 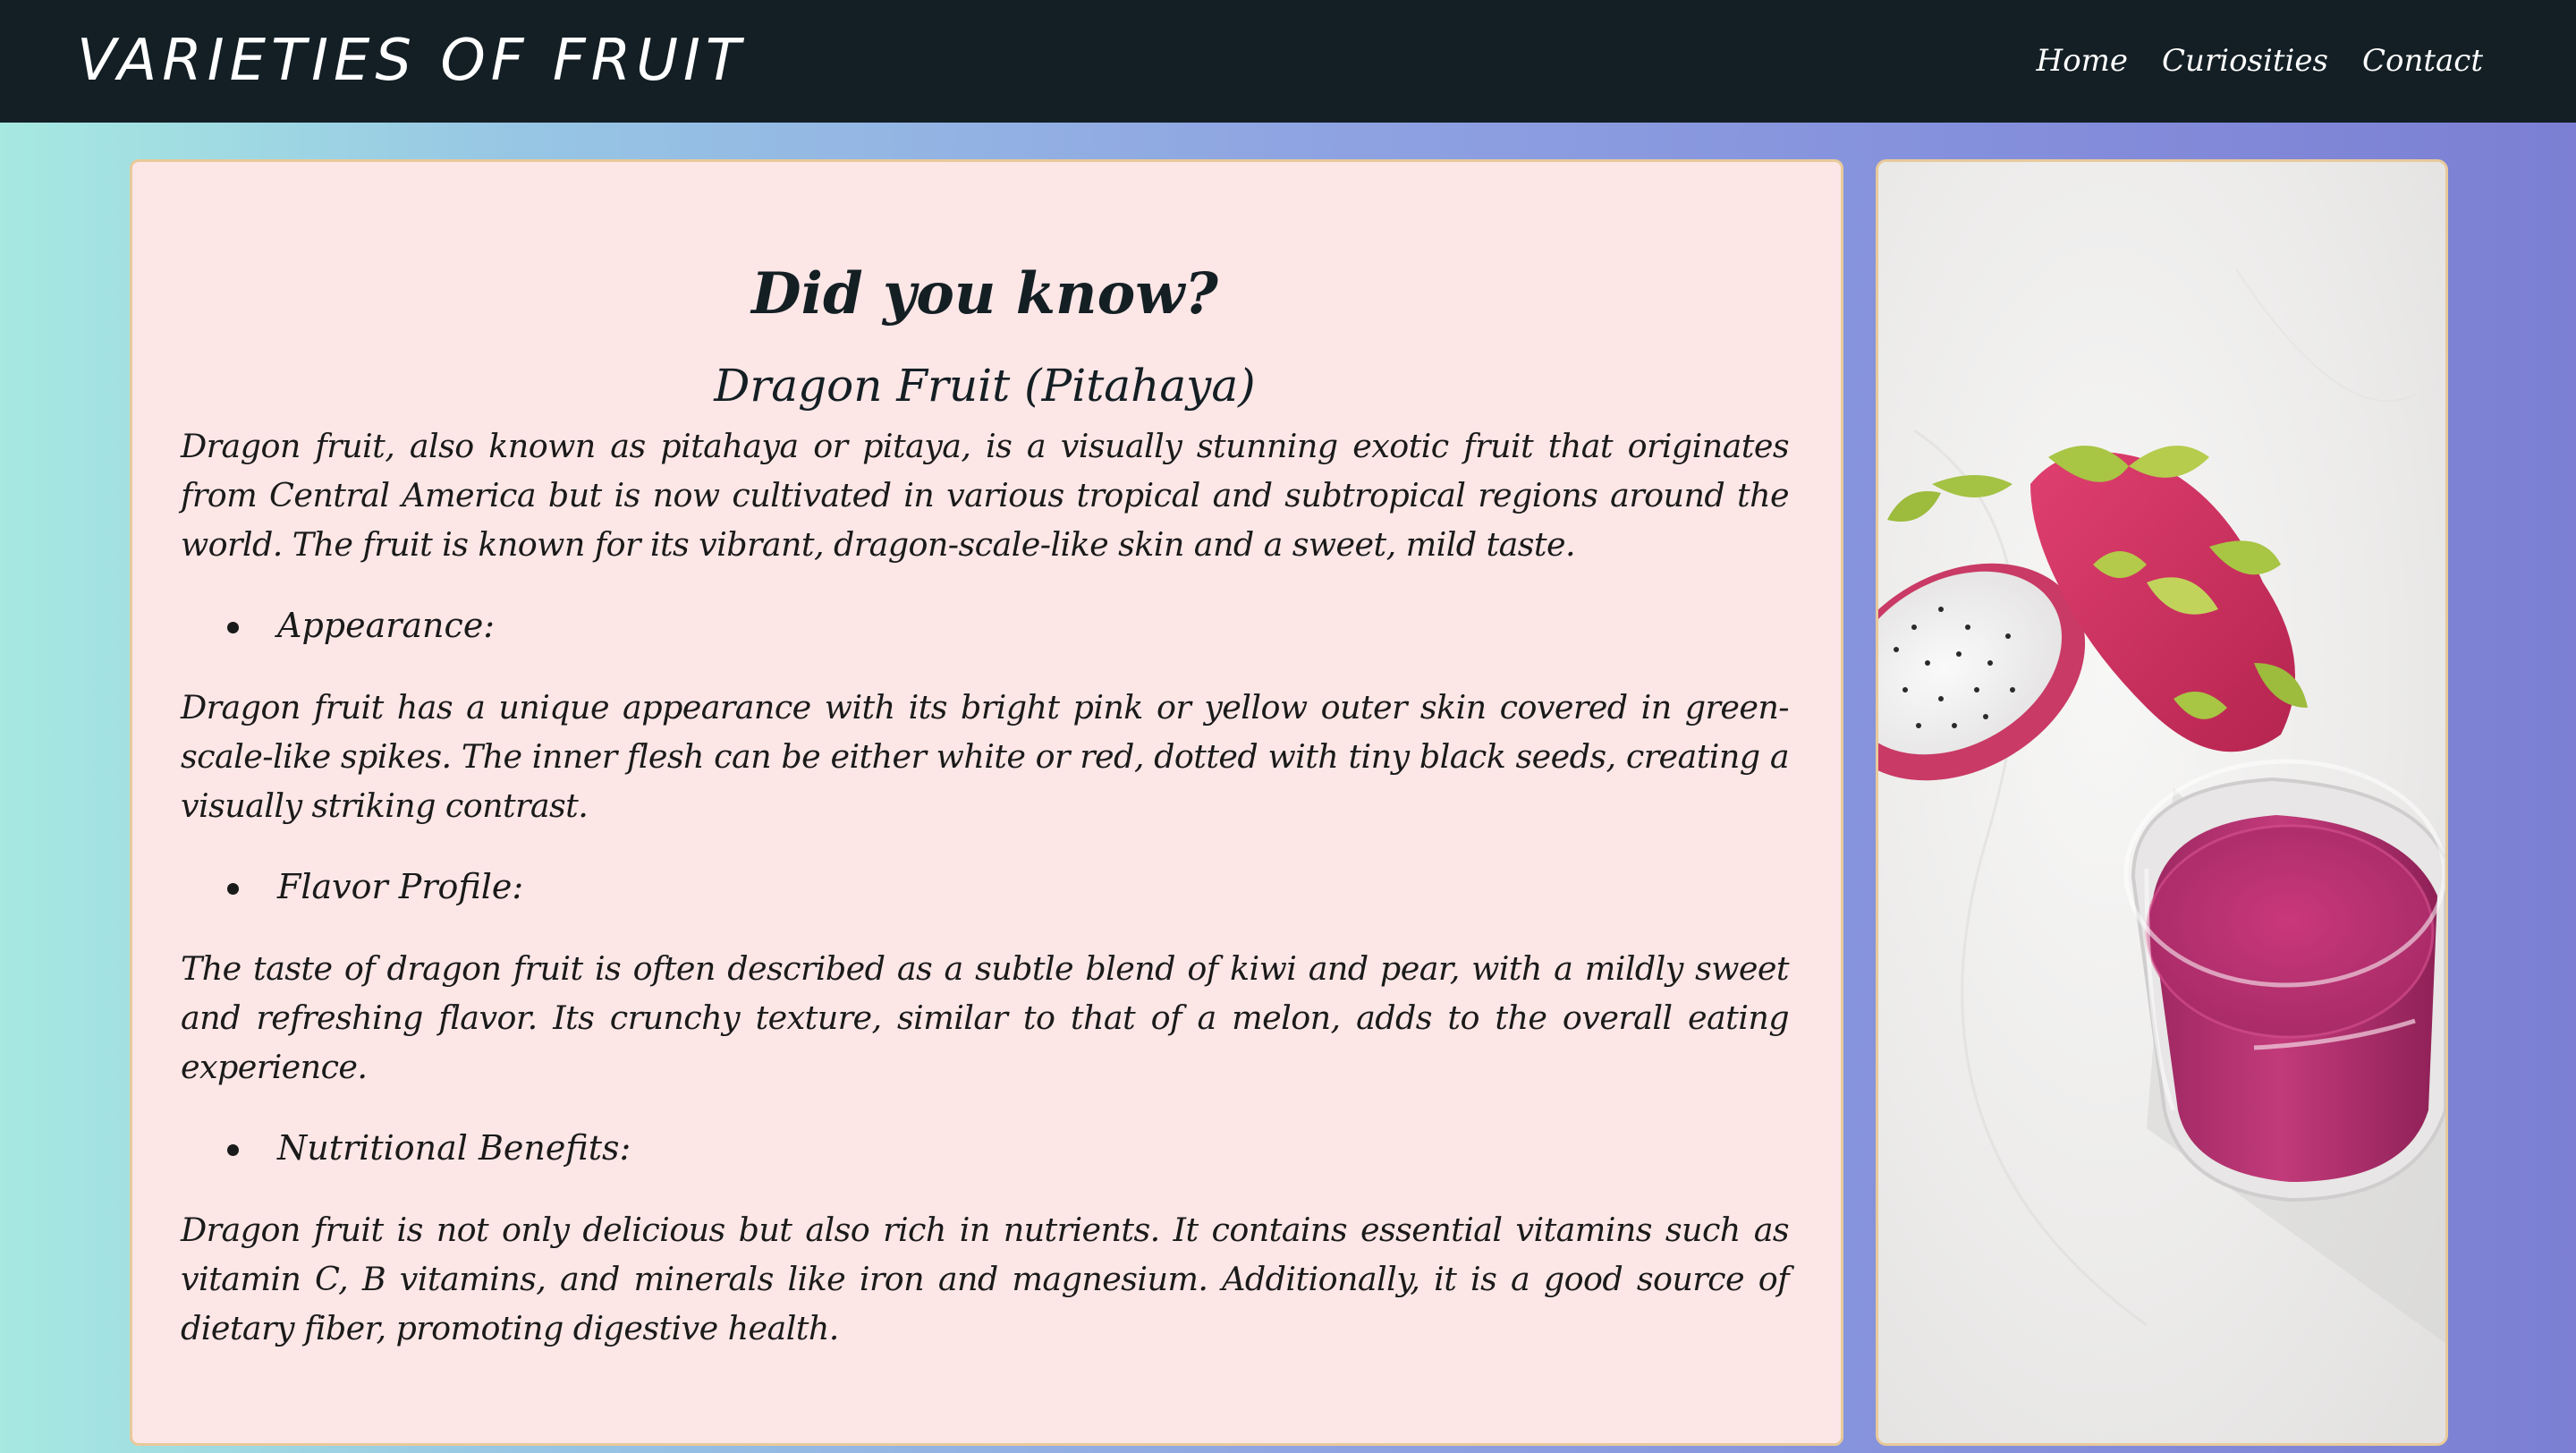 I want to click on nav-link-home: Home, so click(x=2082, y=60).